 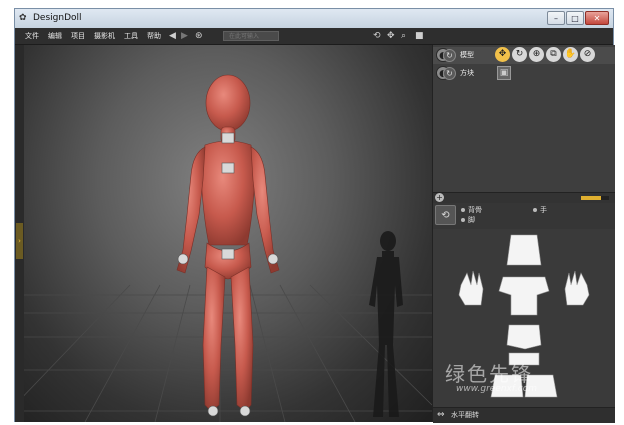 I want to click on right-hand-part-icon, so click(x=577, y=288).